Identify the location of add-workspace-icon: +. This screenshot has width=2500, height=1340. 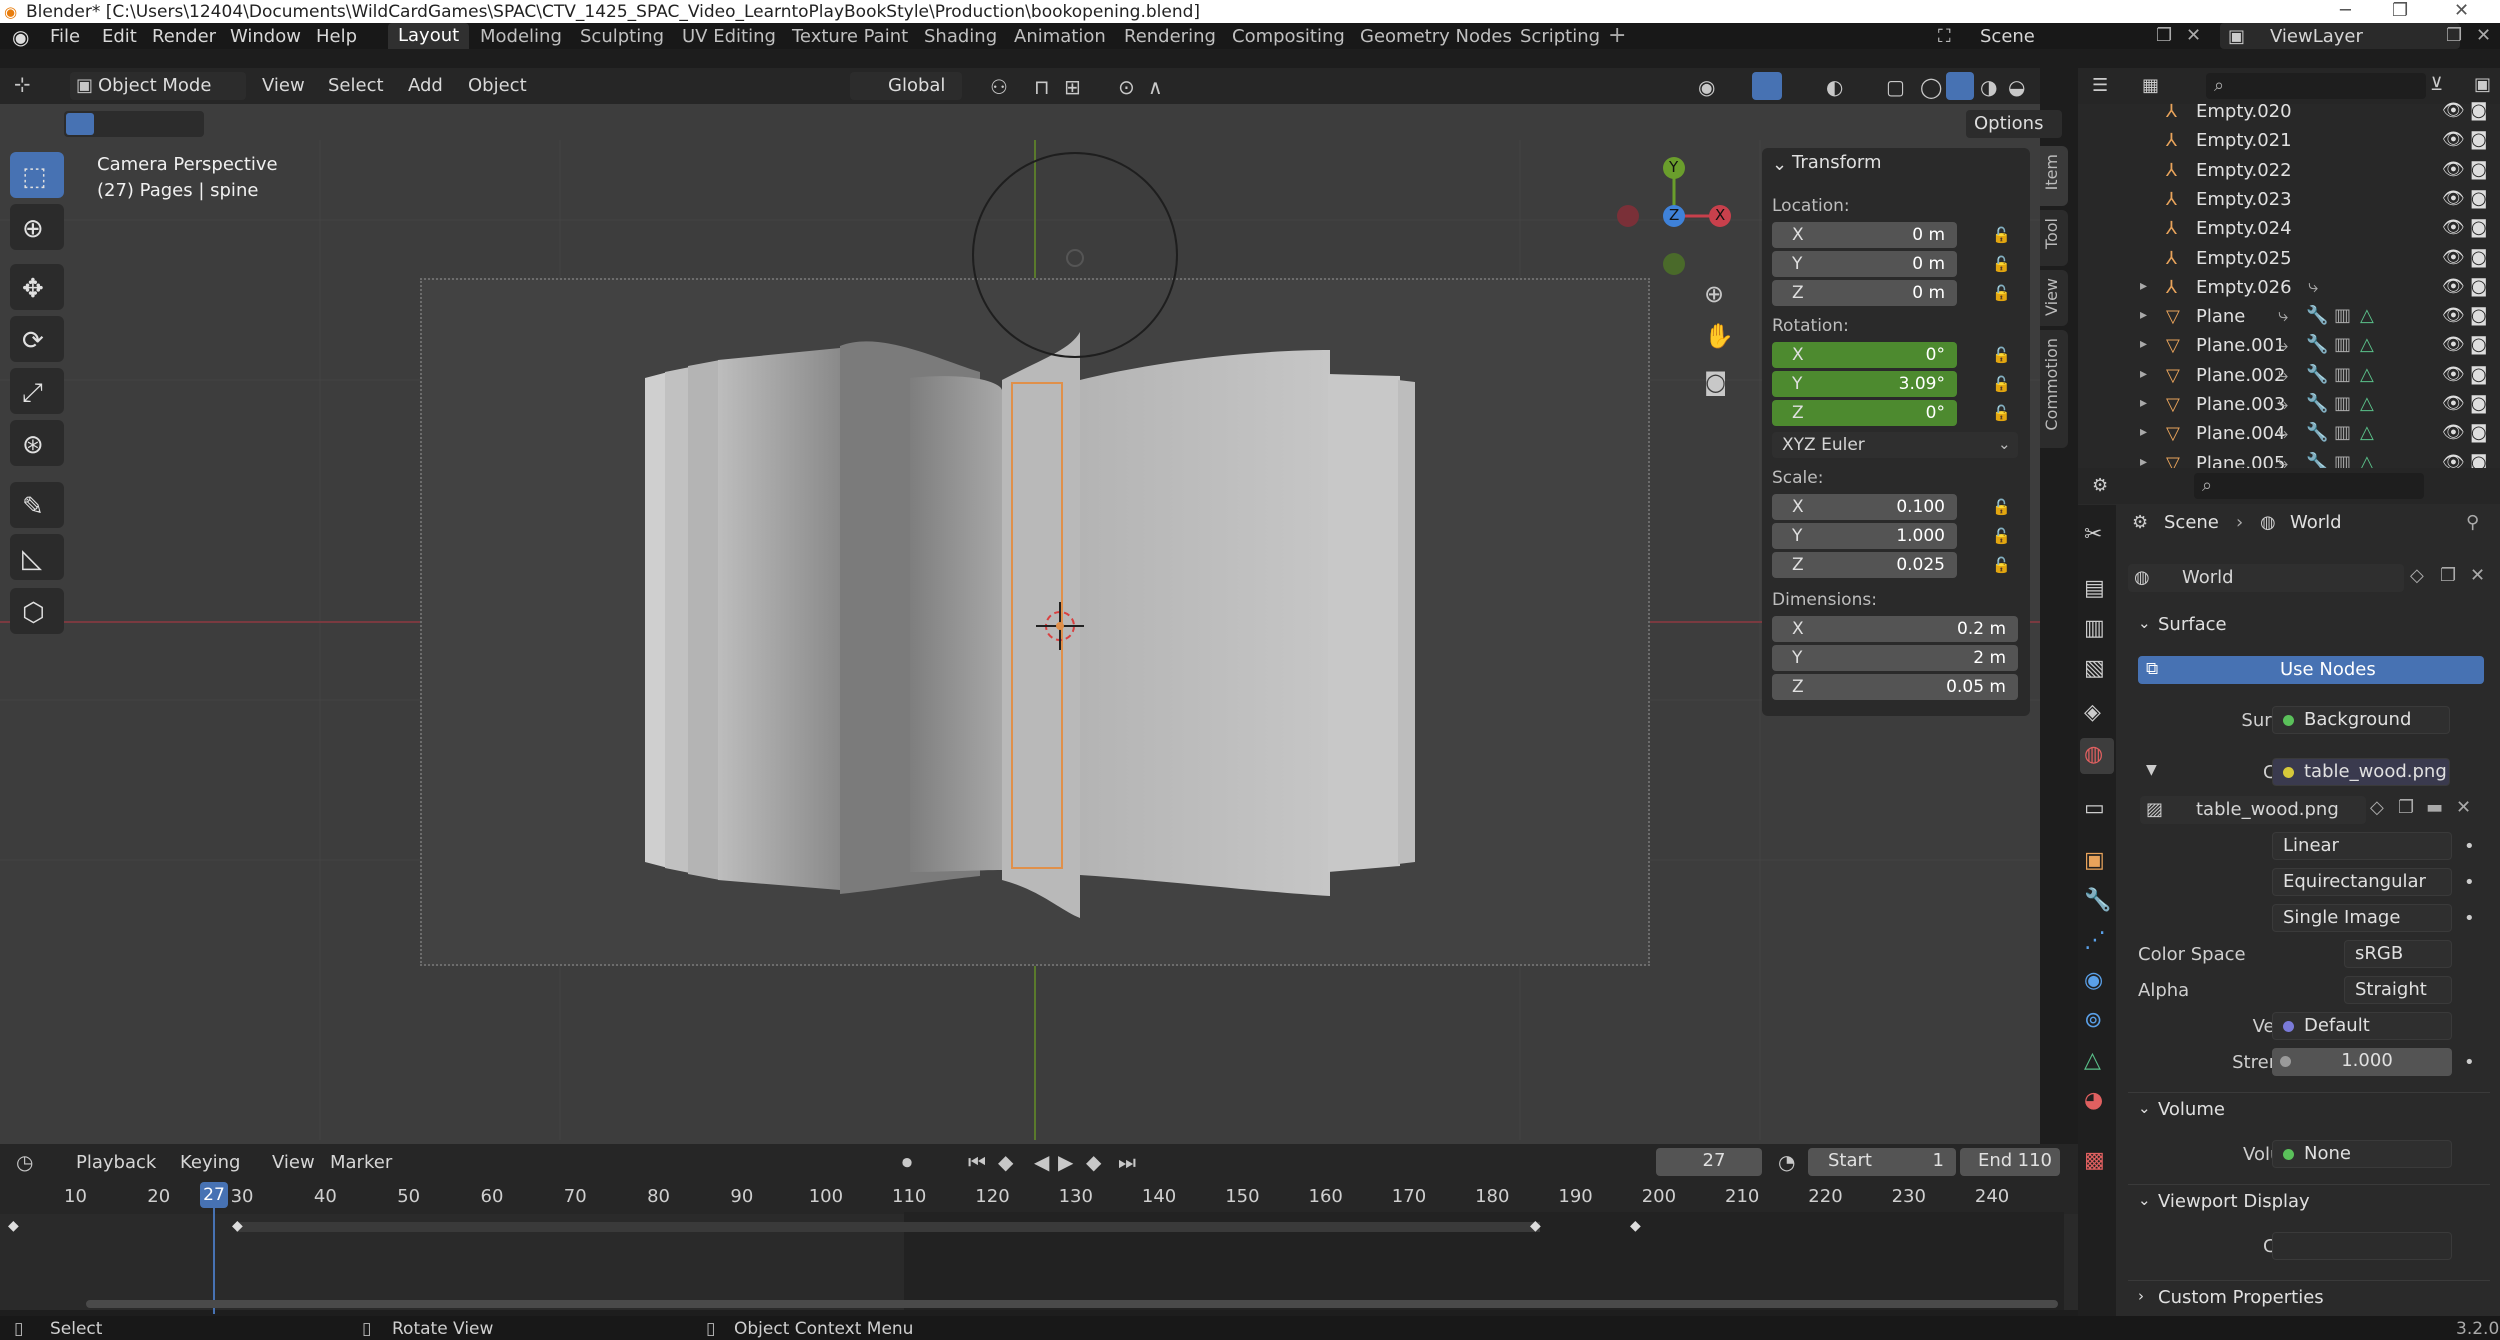
(1617, 35).